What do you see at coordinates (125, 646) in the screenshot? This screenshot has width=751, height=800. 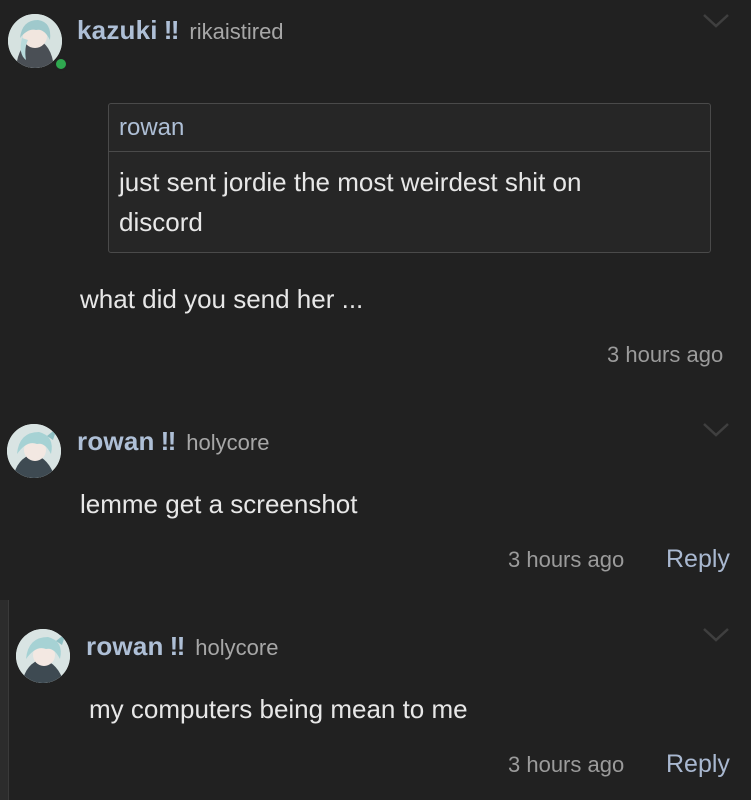 I see `display-name: rowan` at bounding box center [125, 646].